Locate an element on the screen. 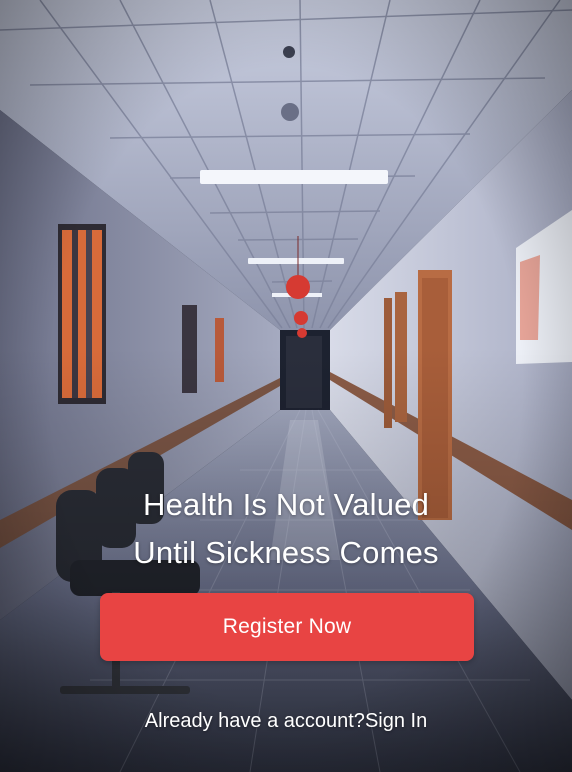 This screenshot has height=772, width=572. signin-prompt: Already have a account?Sign In is located at coordinates (286, 721).